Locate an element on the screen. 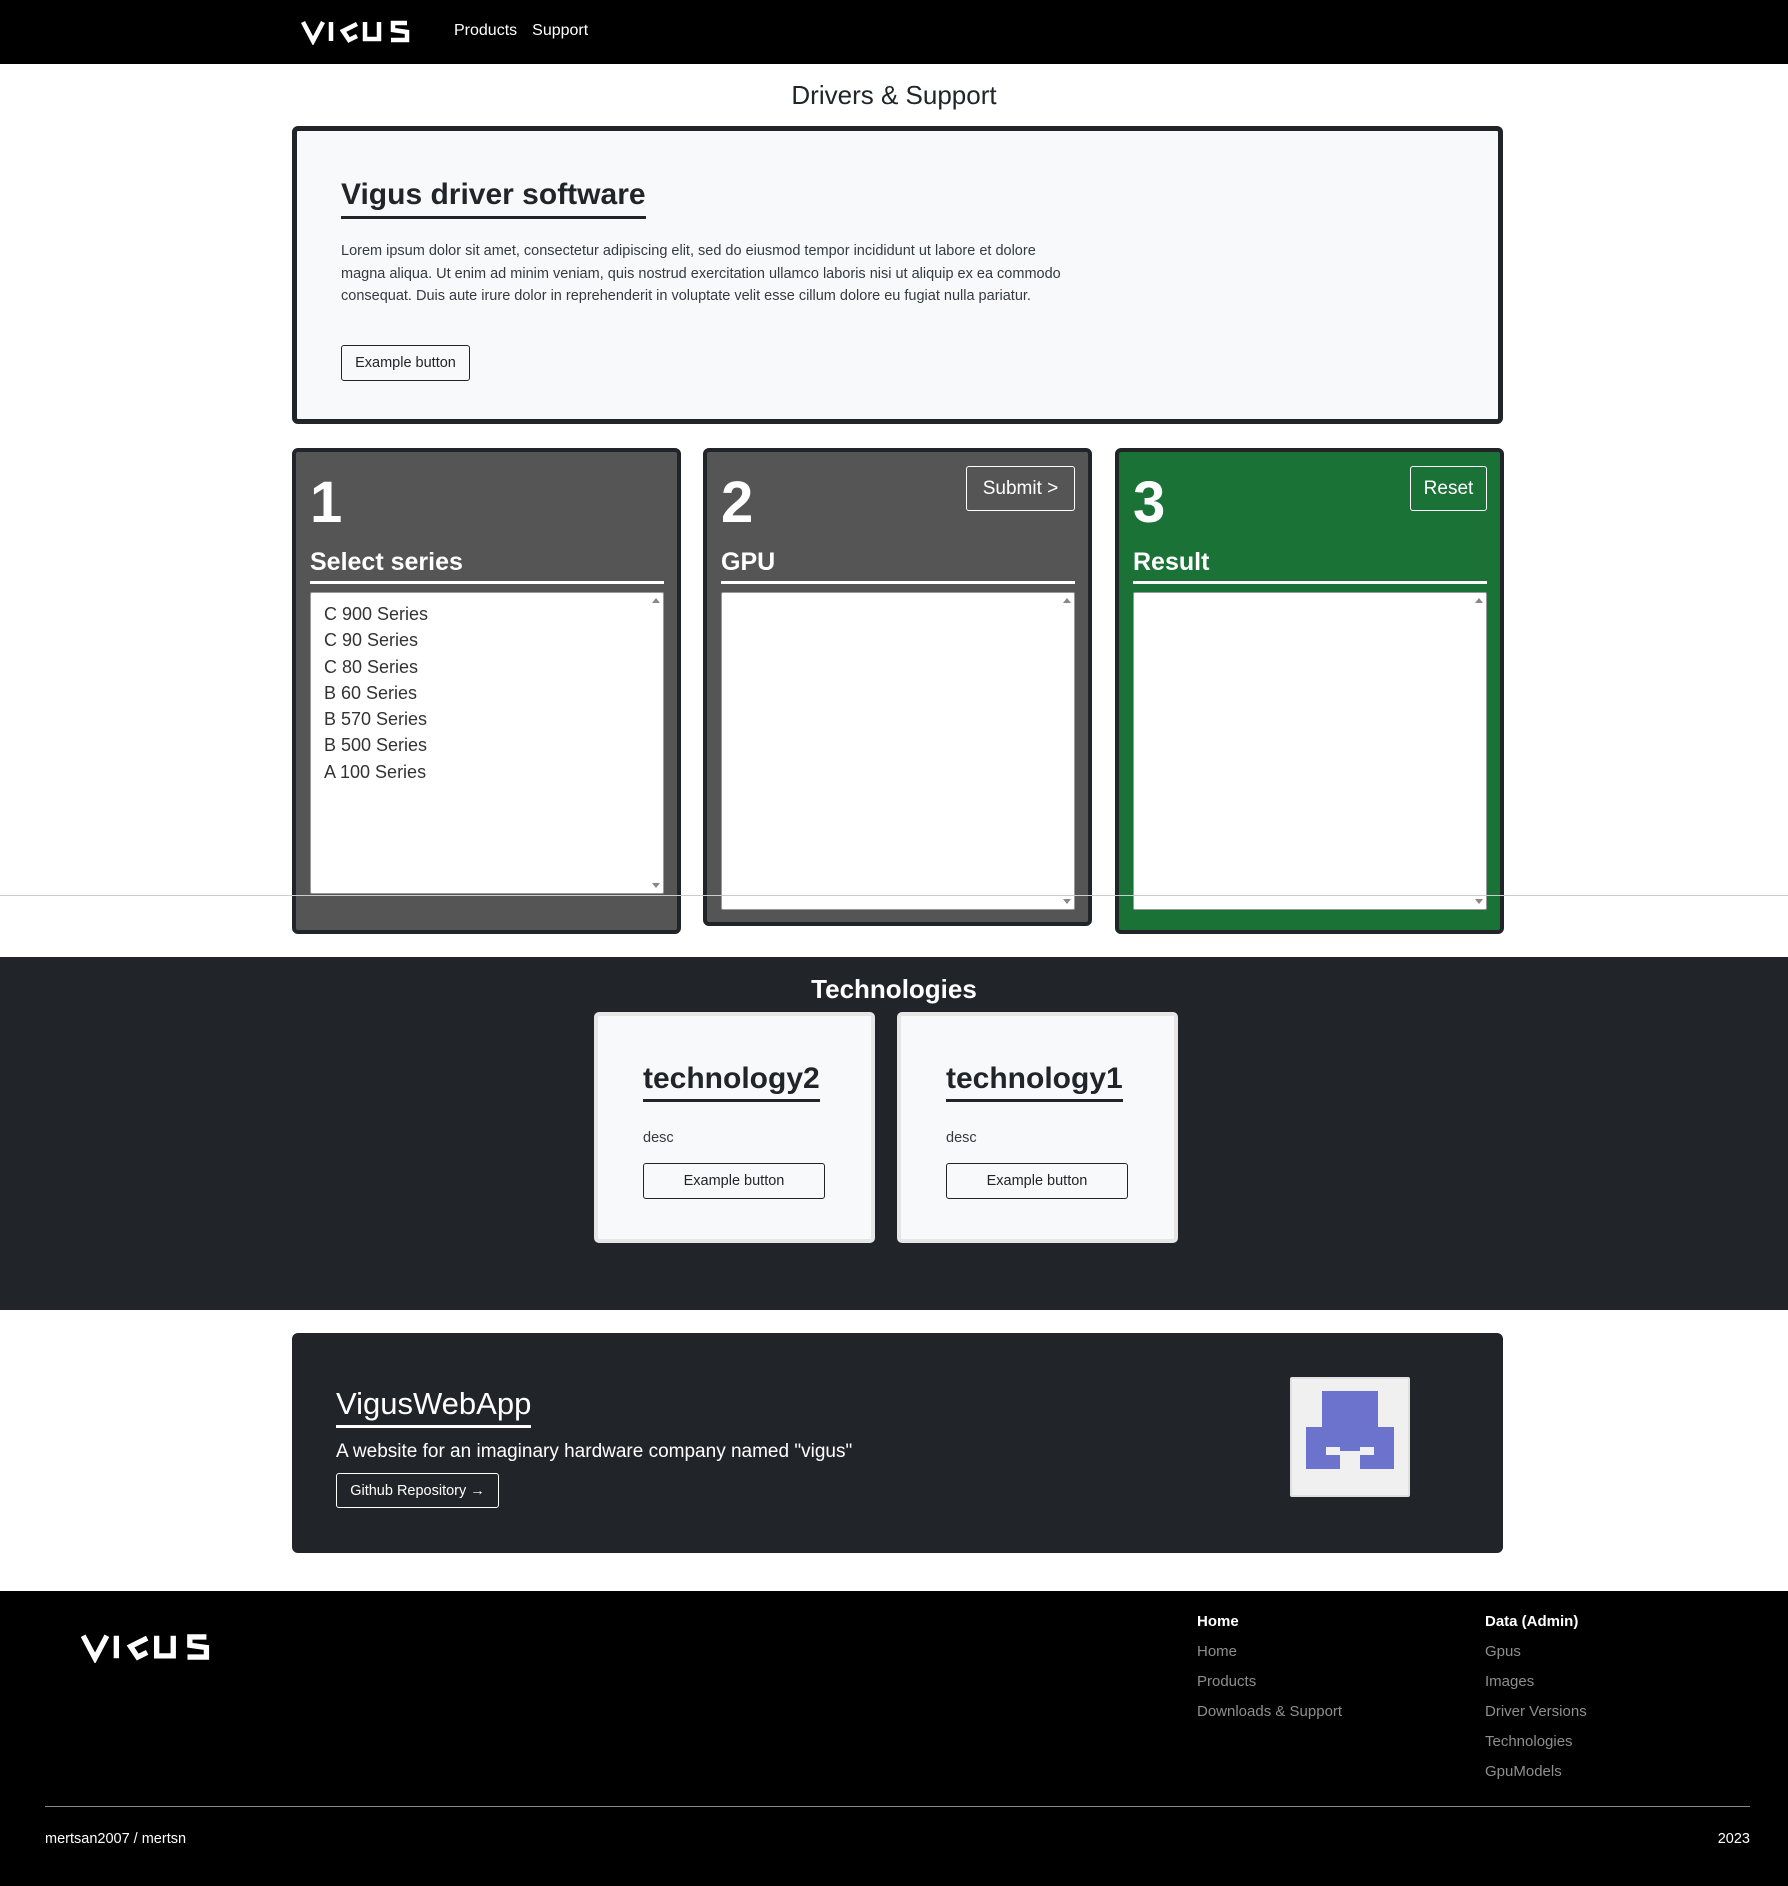 Image resolution: width=1788 pixels, height=1886 pixels. hero-example-button: Example button is located at coordinates (405, 363).